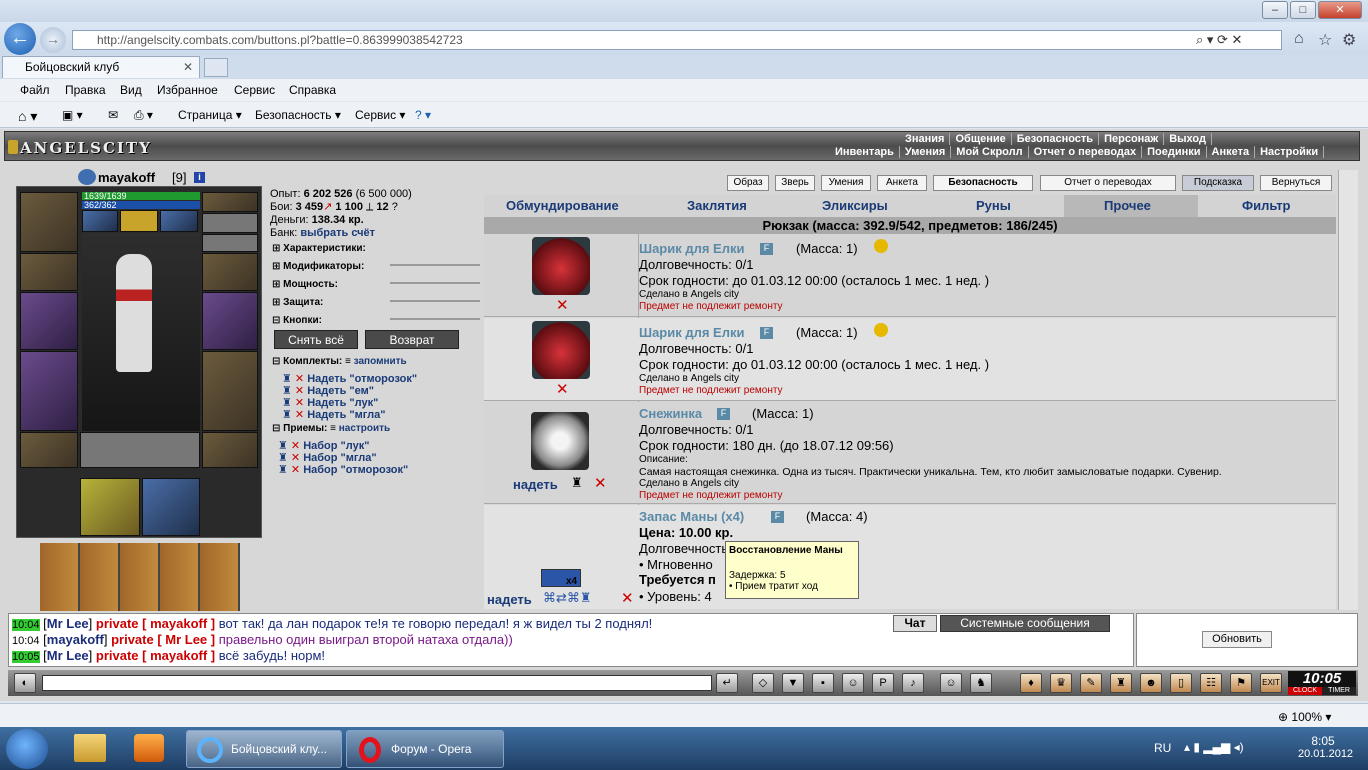 The image size is (1368, 770). What do you see at coordinates (993, 205) in the screenshot?
I see `tab-runes: Руны` at bounding box center [993, 205].